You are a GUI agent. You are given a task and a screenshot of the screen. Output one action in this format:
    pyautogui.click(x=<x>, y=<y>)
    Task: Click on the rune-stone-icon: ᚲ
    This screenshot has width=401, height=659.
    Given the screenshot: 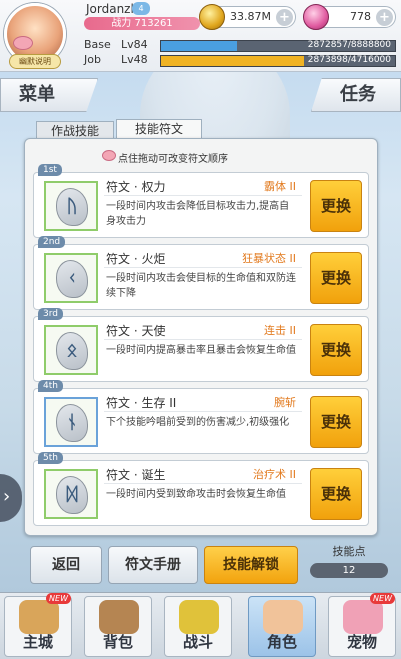 What is the action you would take?
    pyautogui.click(x=72, y=279)
    